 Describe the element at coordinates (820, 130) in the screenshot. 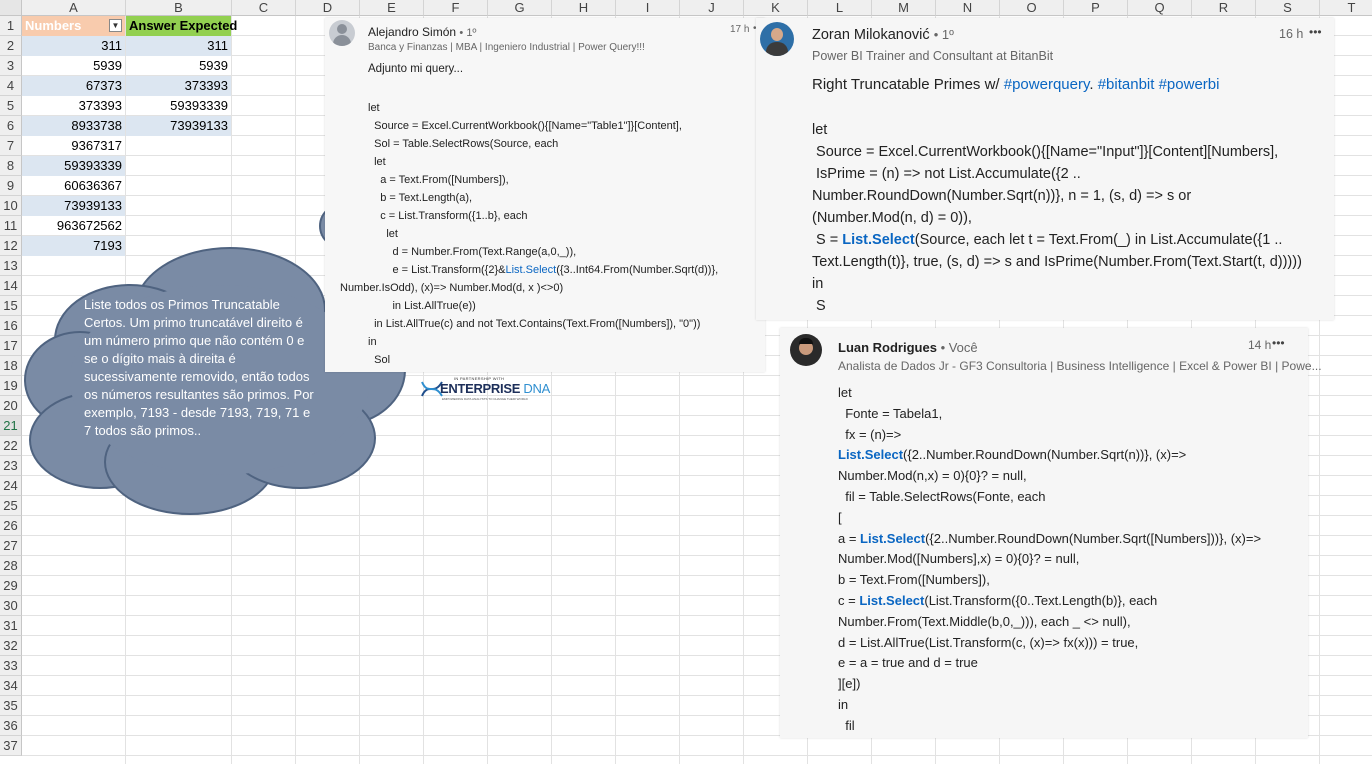

I see `code-line: let` at that location.